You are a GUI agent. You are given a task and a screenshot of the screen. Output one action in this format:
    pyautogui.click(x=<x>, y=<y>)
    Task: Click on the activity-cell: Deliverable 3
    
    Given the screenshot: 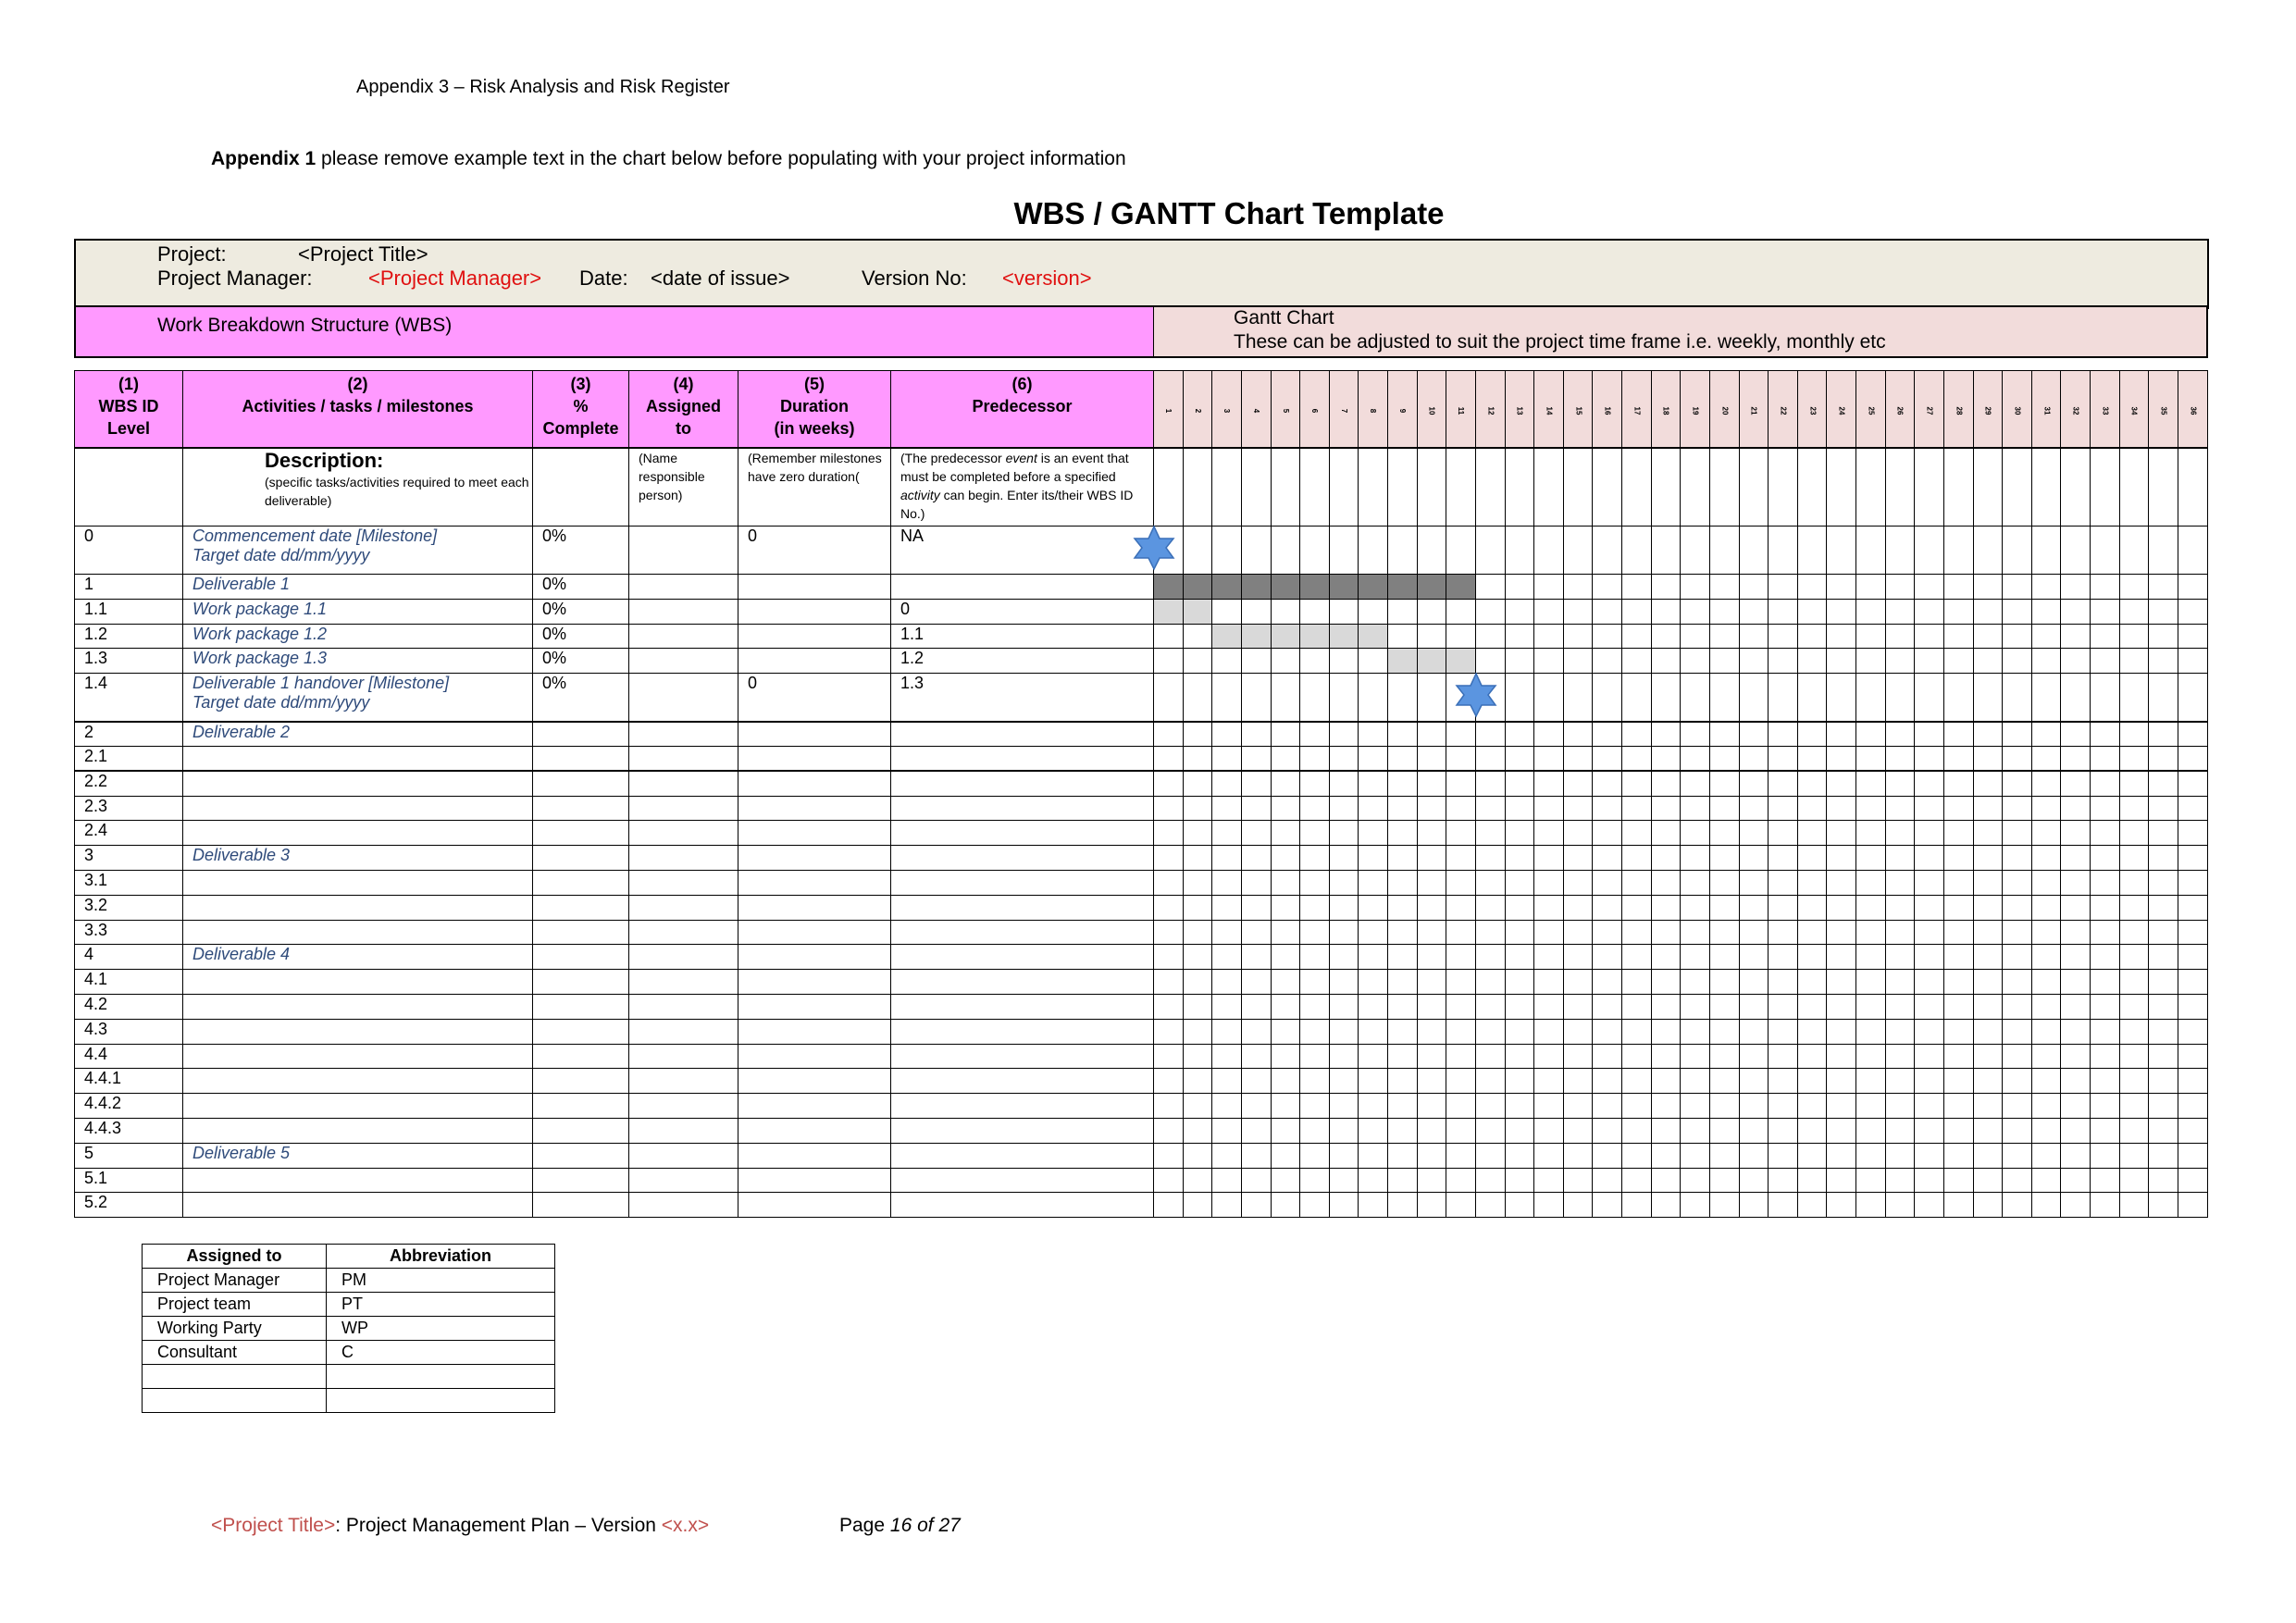 What is the action you would take?
    pyautogui.click(x=358, y=858)
    